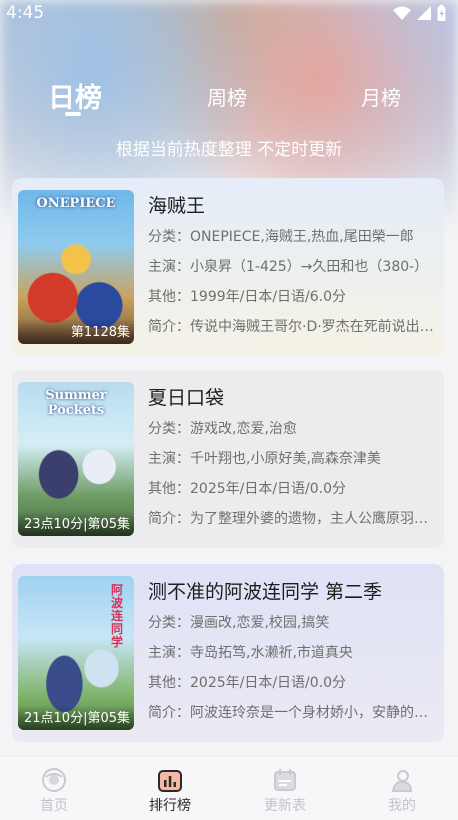  Describe the element at coordinates (402, 781) in the screenshot. I see `profile-icon` at that location.